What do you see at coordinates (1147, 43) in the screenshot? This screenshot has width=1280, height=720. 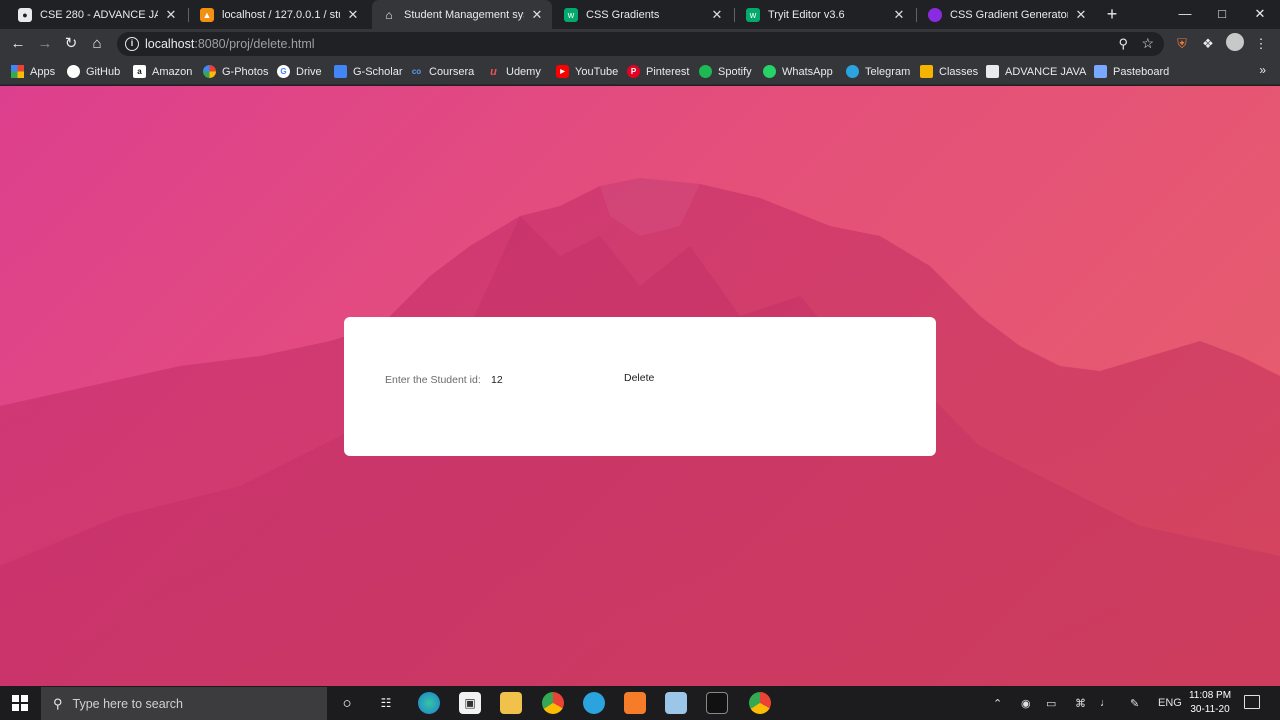 I see `bookmark-star-icon: ☆` at bounding box center [1147, 43].